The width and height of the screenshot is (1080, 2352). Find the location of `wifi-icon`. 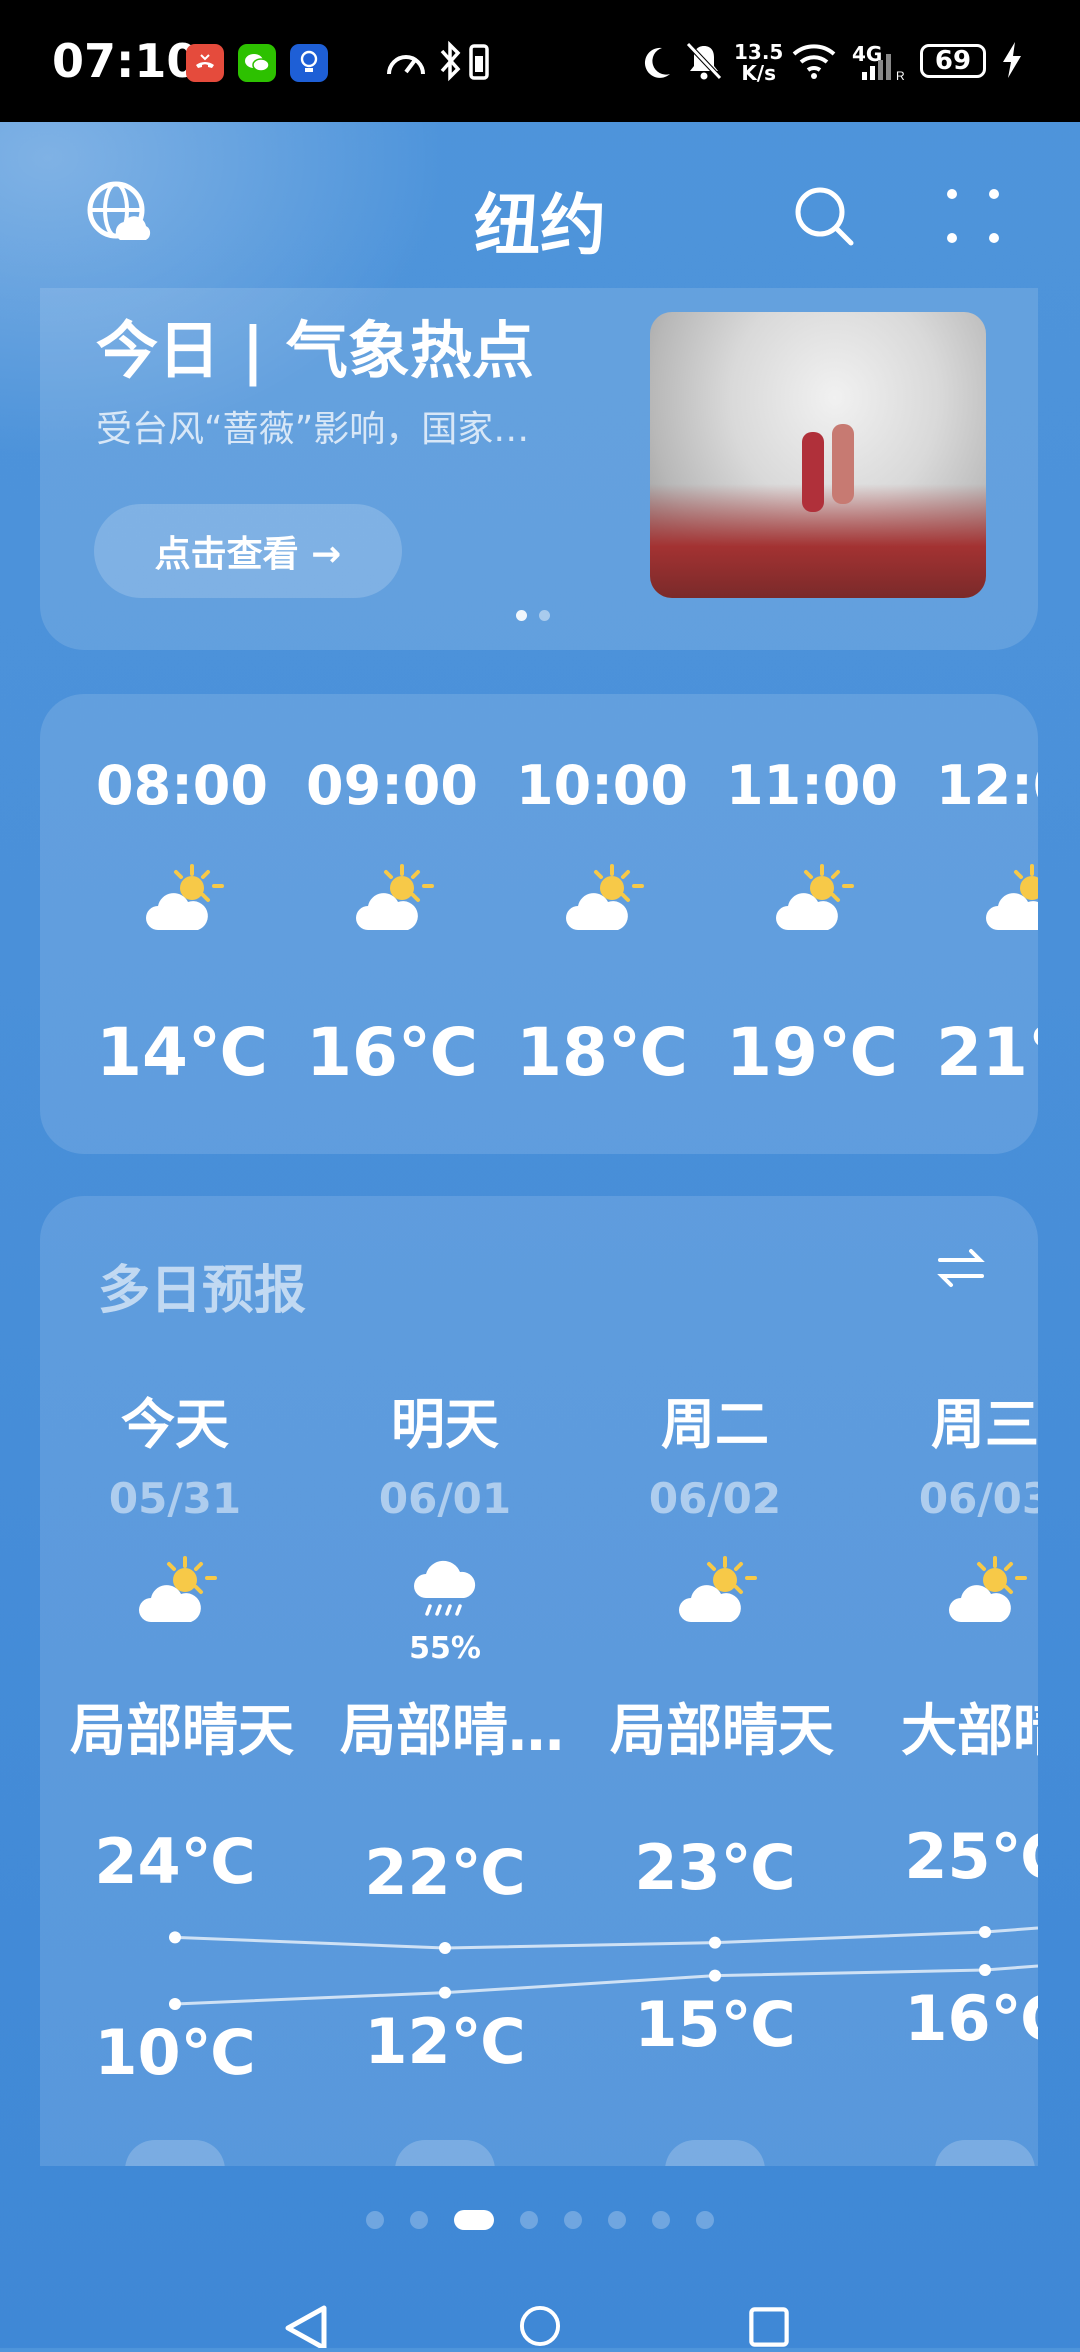

wifi-icon is located at coordinates (814, 62).